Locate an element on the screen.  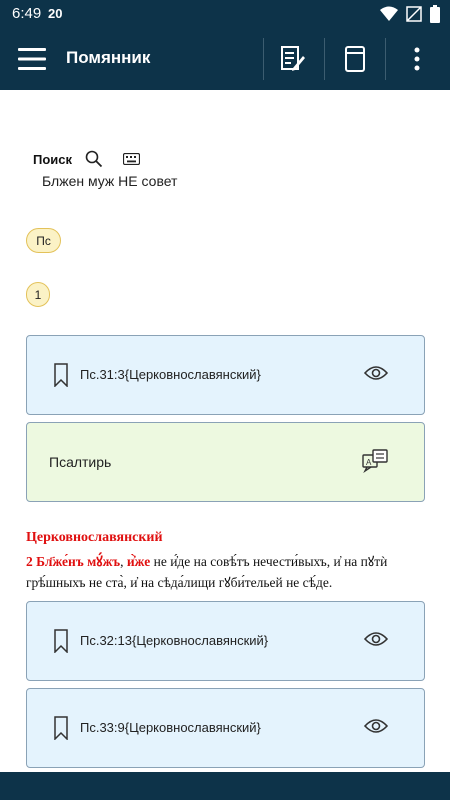
book-button is located at coordinates (355, 59).